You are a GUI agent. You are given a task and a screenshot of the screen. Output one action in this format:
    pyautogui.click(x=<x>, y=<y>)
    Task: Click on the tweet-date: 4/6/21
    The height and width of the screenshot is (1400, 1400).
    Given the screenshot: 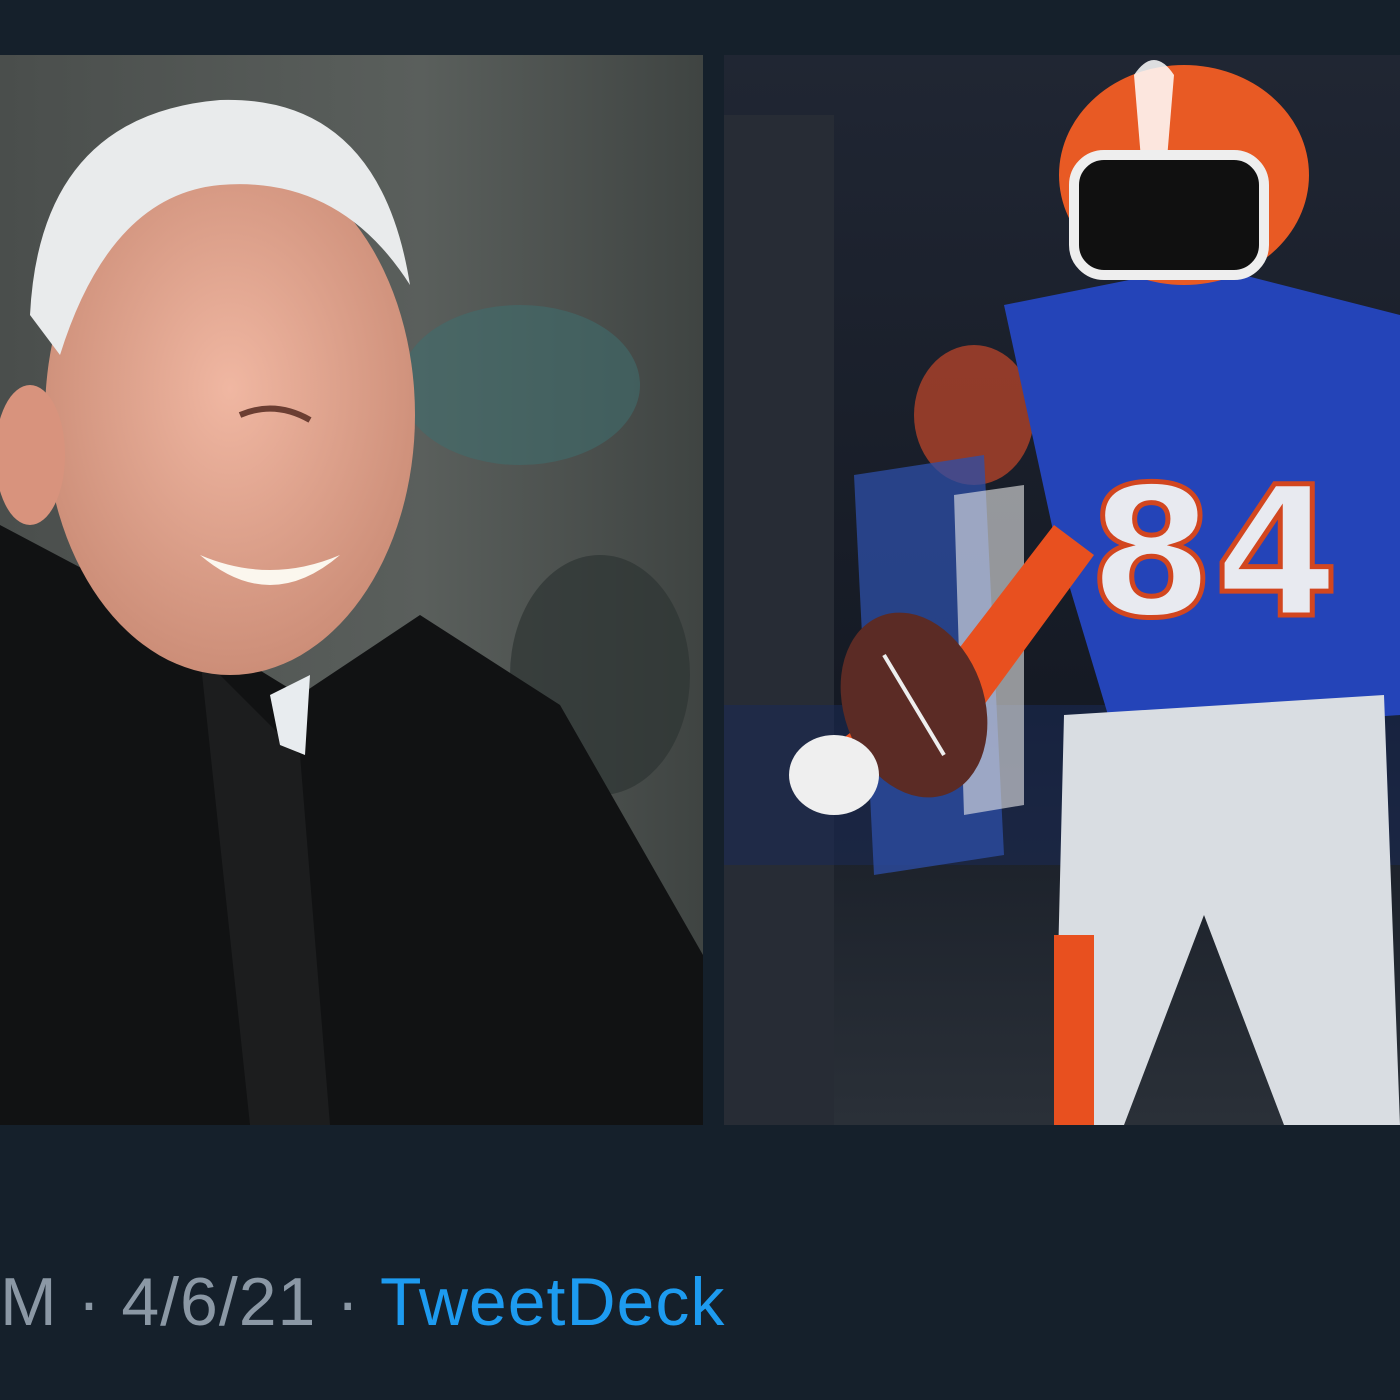 What is the action you would take?
    pyautogui.click(x=218, y=1302)
    